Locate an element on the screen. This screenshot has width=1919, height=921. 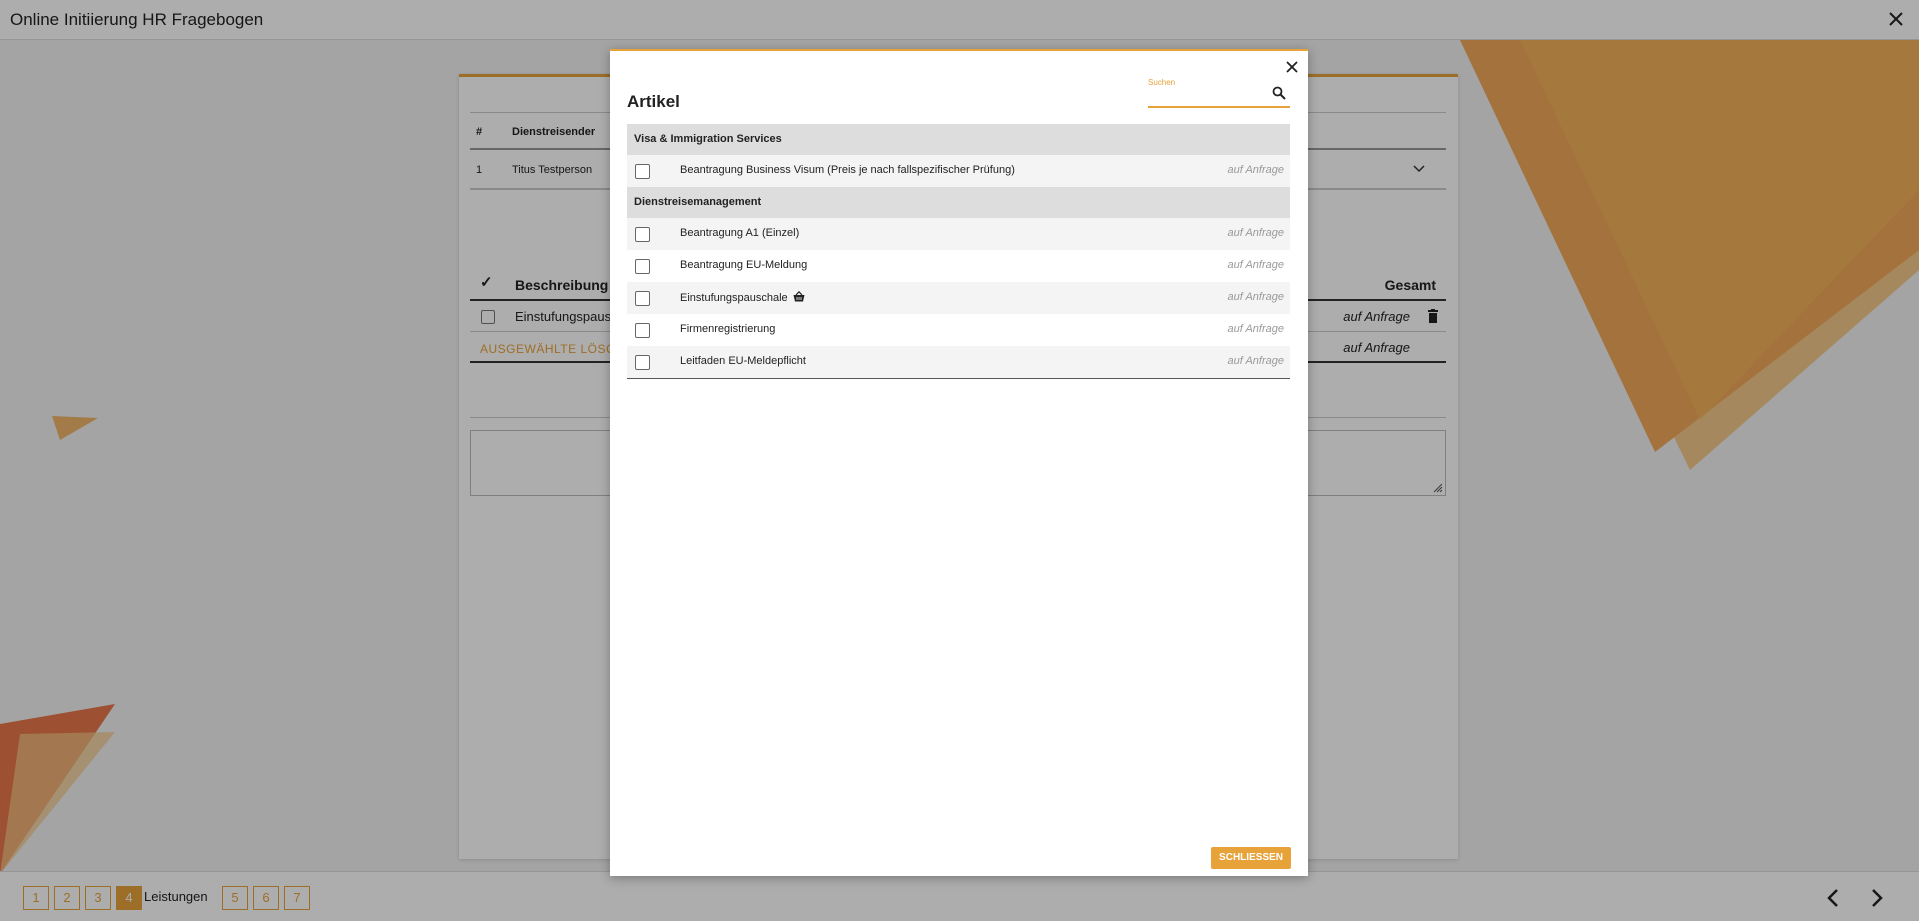
item-name: Einstufungspauschale is located at coordinates (734, 298).